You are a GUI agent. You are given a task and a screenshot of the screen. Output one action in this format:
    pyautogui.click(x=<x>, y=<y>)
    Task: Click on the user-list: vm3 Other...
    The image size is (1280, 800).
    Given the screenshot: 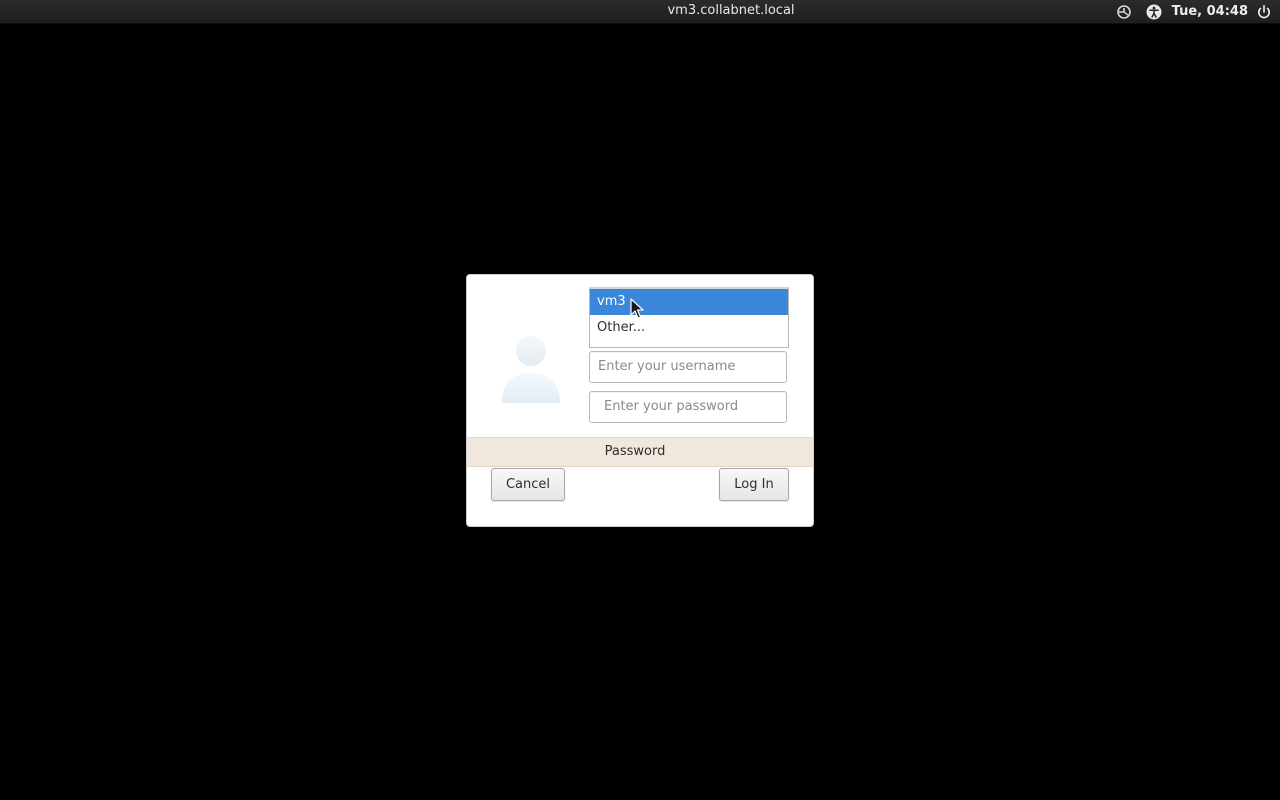 What is the action you would take?
    pyautogui.click(x=689, y=317)
    